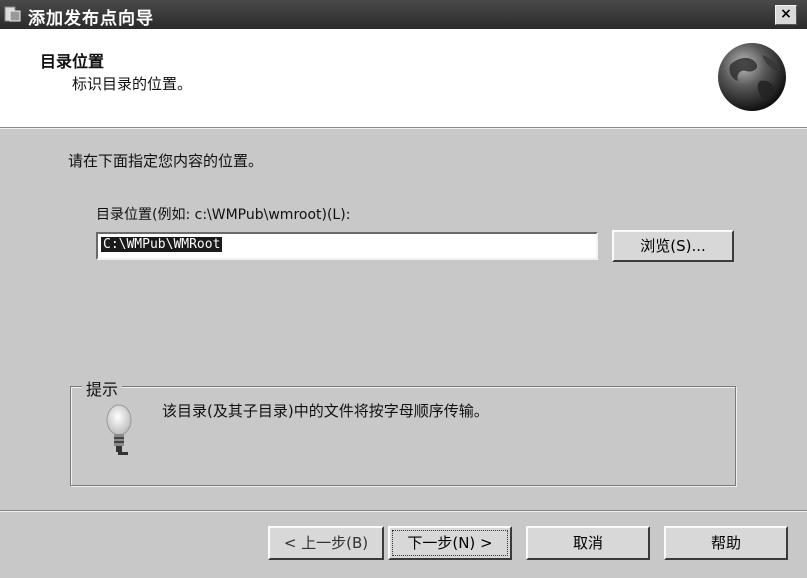 The height and width of the screenshot is (578, 807). What do you see at coordinates (347, 246) in the screenshot?
I see `directory-path-input: C:\WMPub\WMRoot` at bounding box center [347, 246].